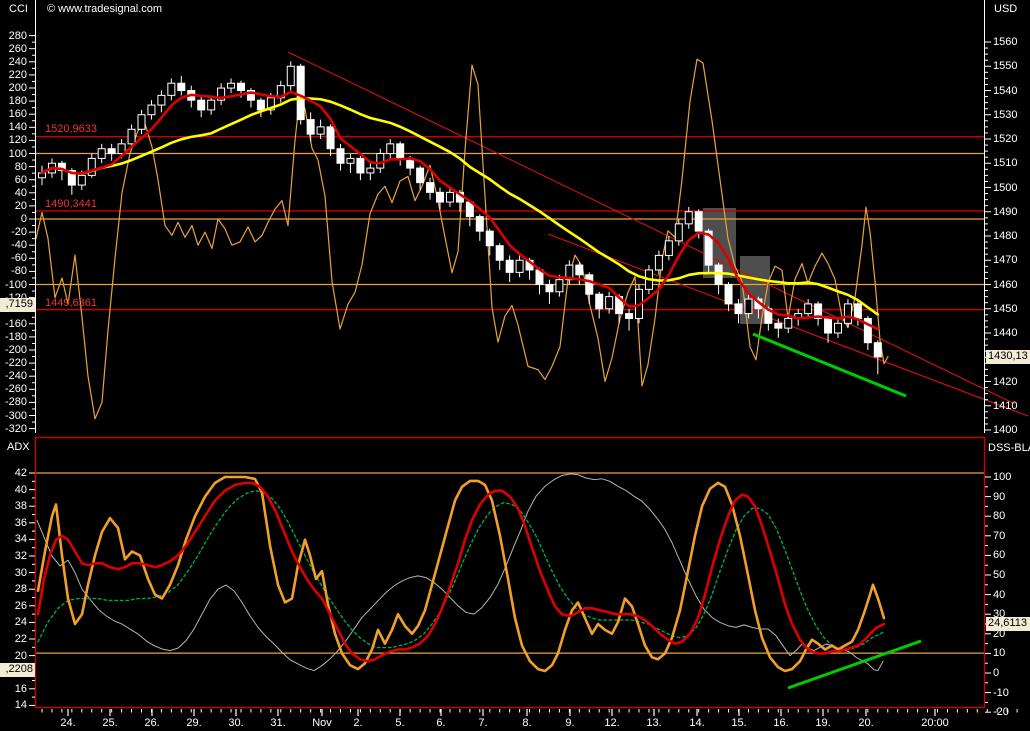 The height and width of the screenshot is (731, 1030). I want to click on dss-tick-label: 10, so click(999, 653).